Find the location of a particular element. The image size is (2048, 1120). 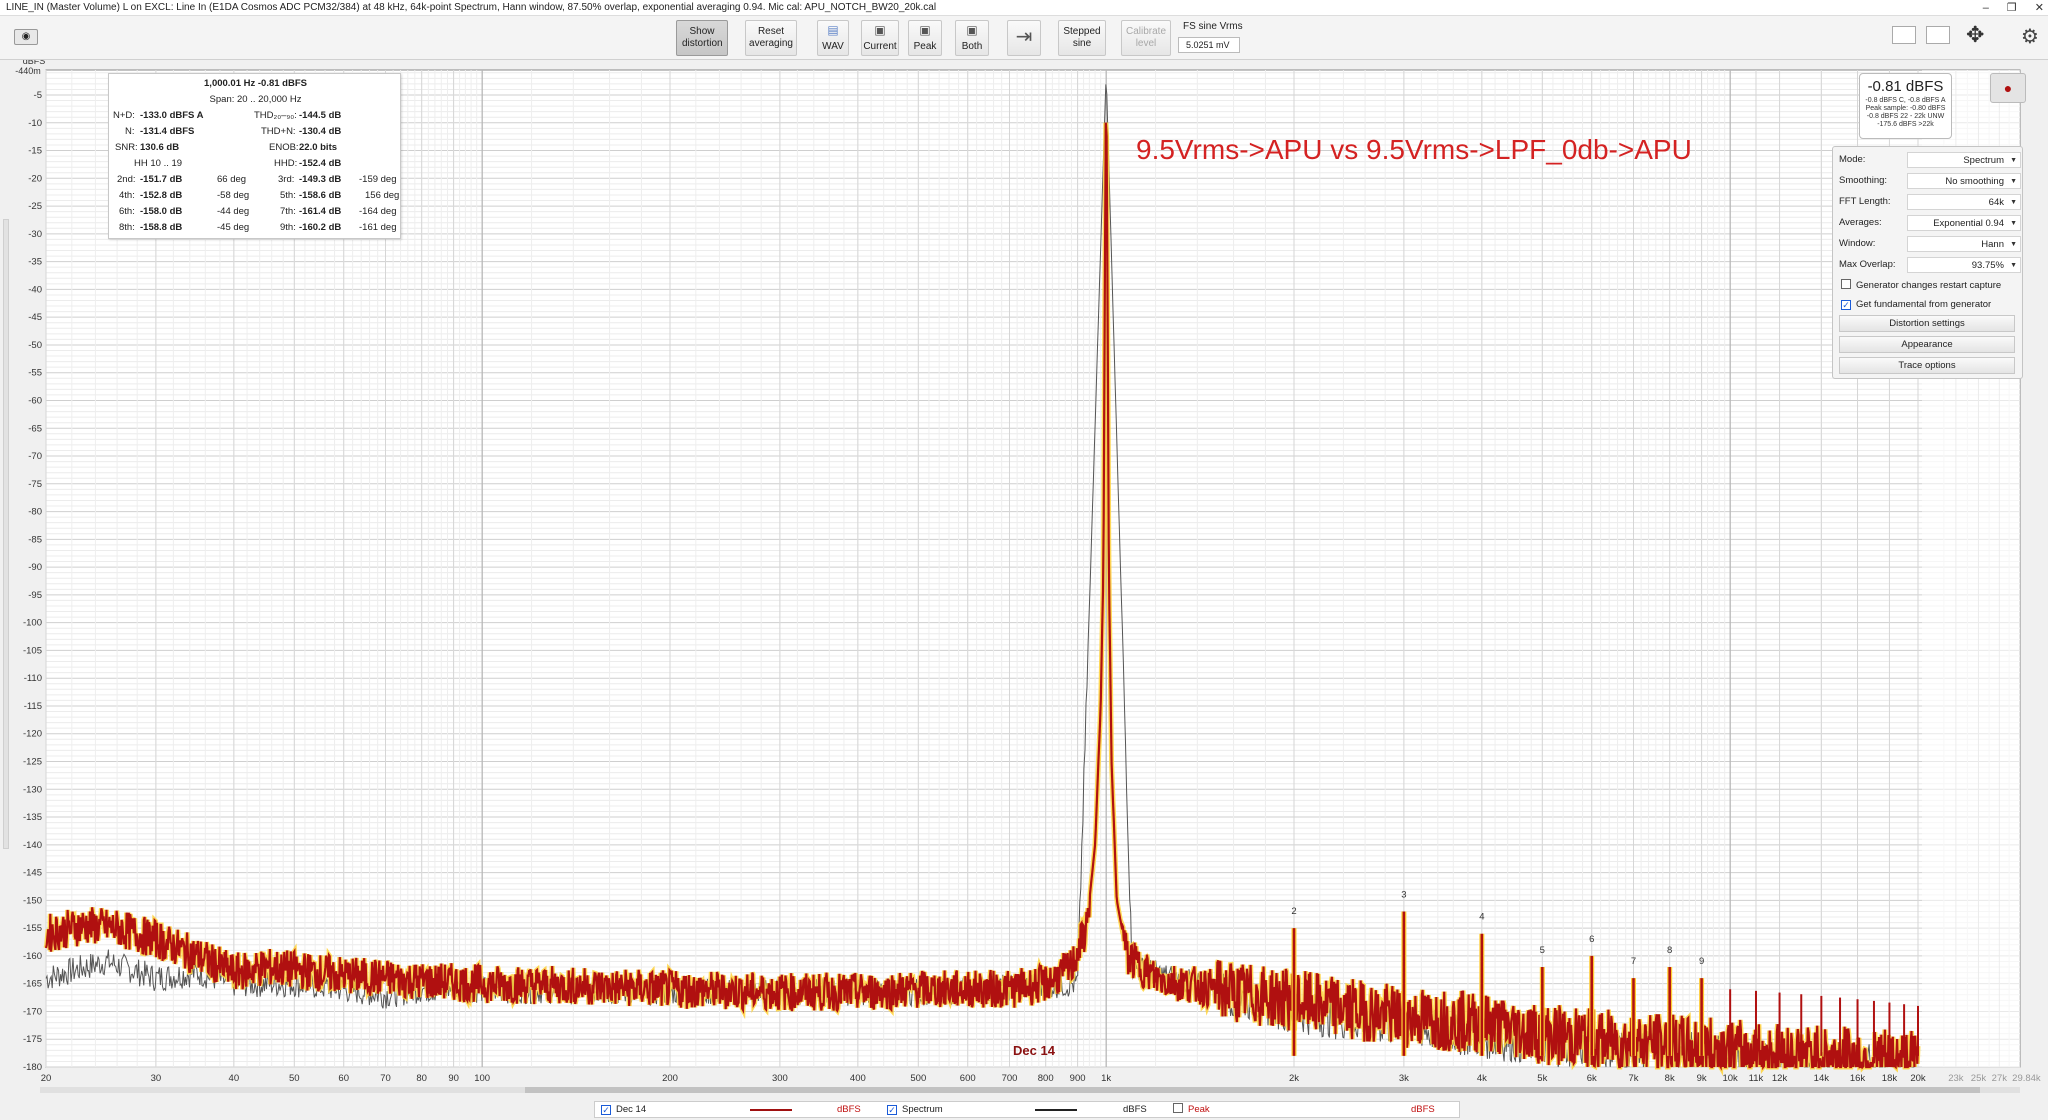

legend-unit: dBFS is located at coordinates (1423, 1109).